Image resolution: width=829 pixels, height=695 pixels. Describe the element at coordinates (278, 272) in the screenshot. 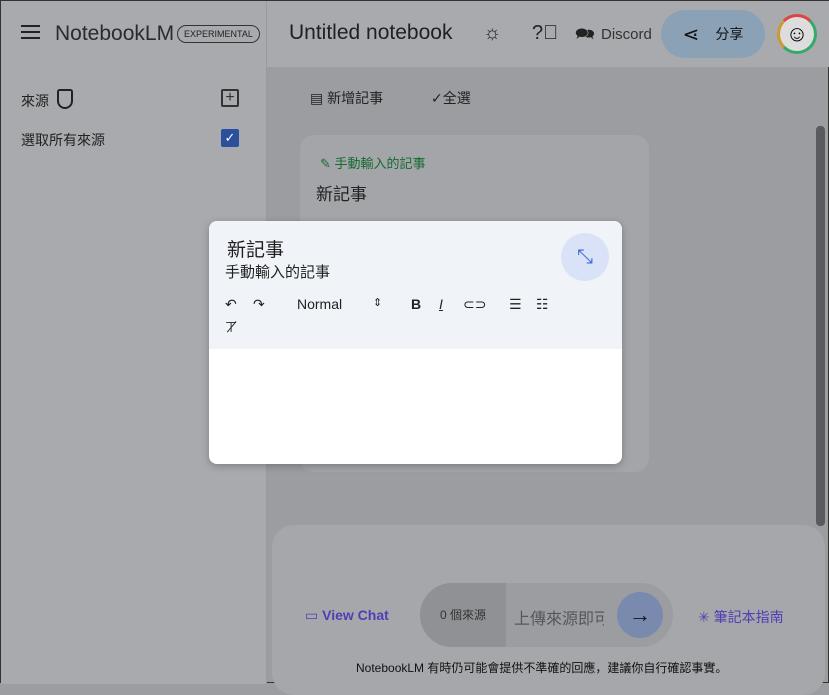

I see `editor-subtitle: 手動輸入的記事` at that location.